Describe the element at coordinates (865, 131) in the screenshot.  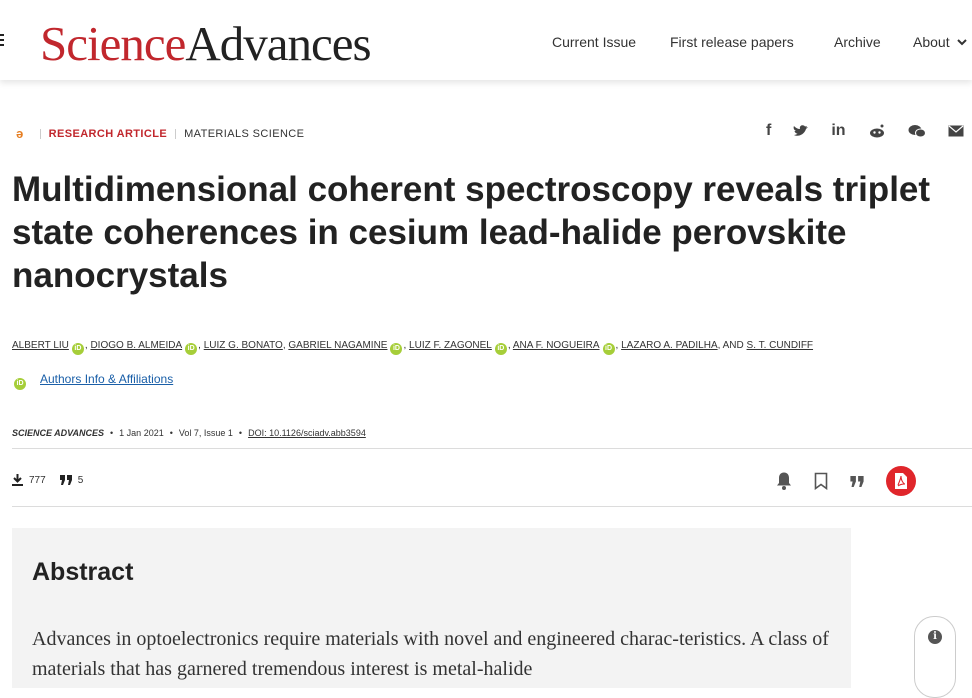
I see `share-bar: f in` at that location.